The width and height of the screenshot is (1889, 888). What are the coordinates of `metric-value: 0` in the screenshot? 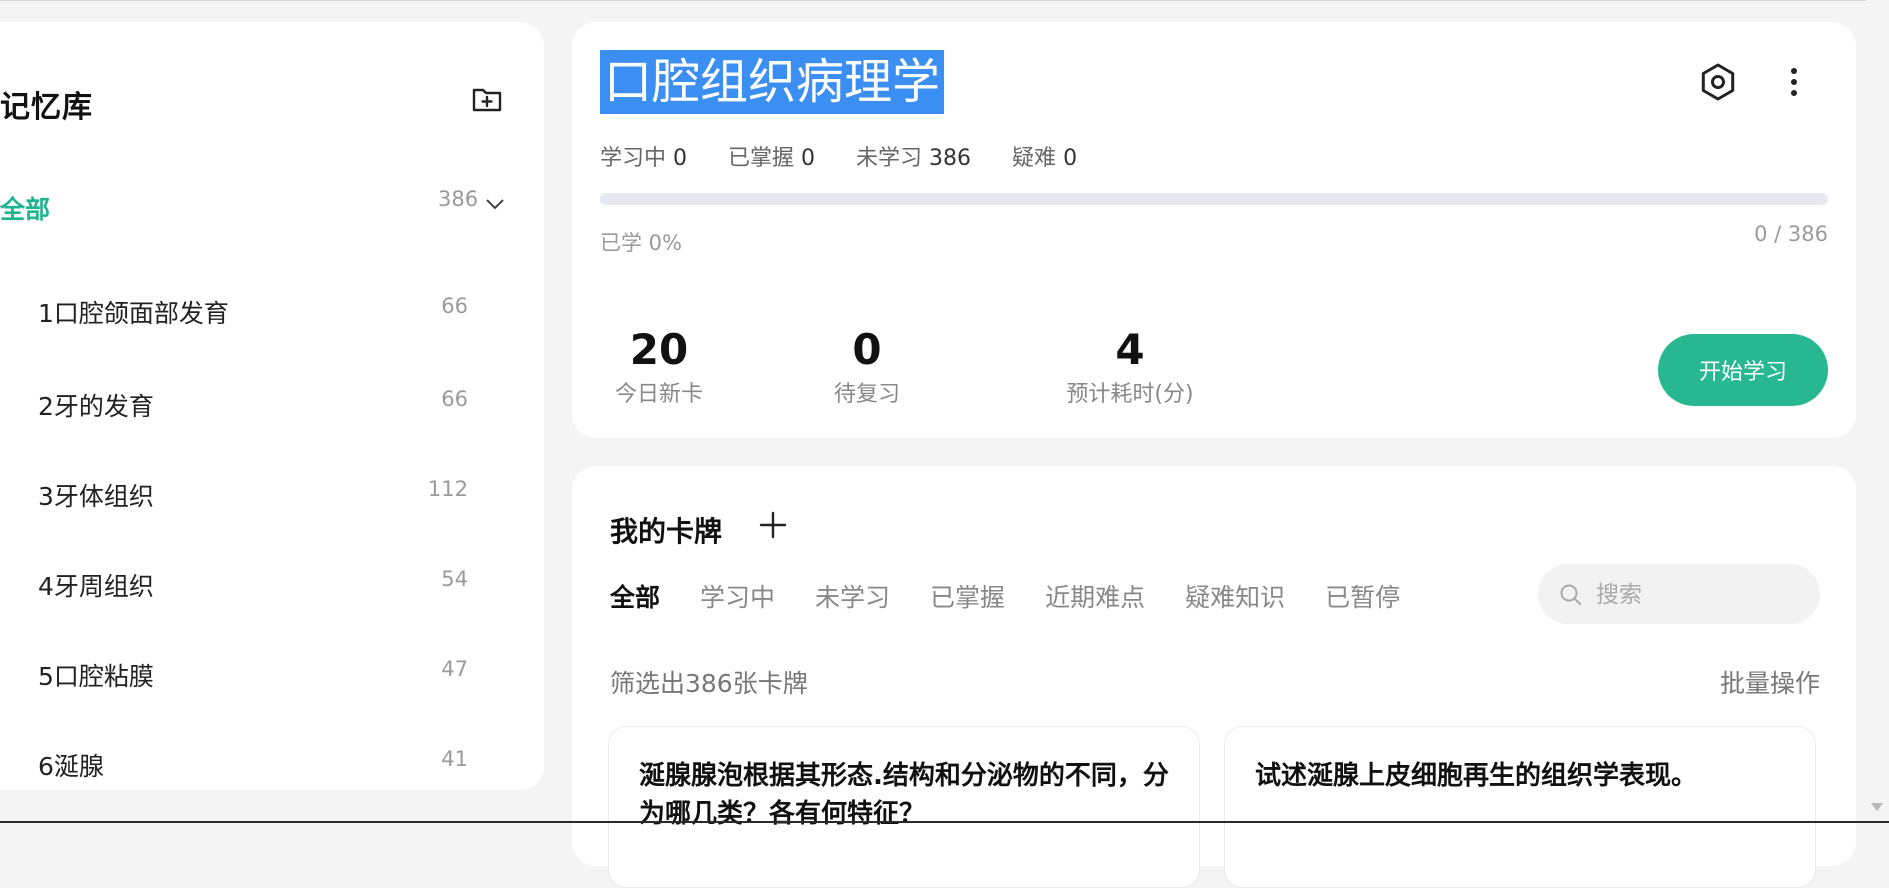 It's located at (867, 349).